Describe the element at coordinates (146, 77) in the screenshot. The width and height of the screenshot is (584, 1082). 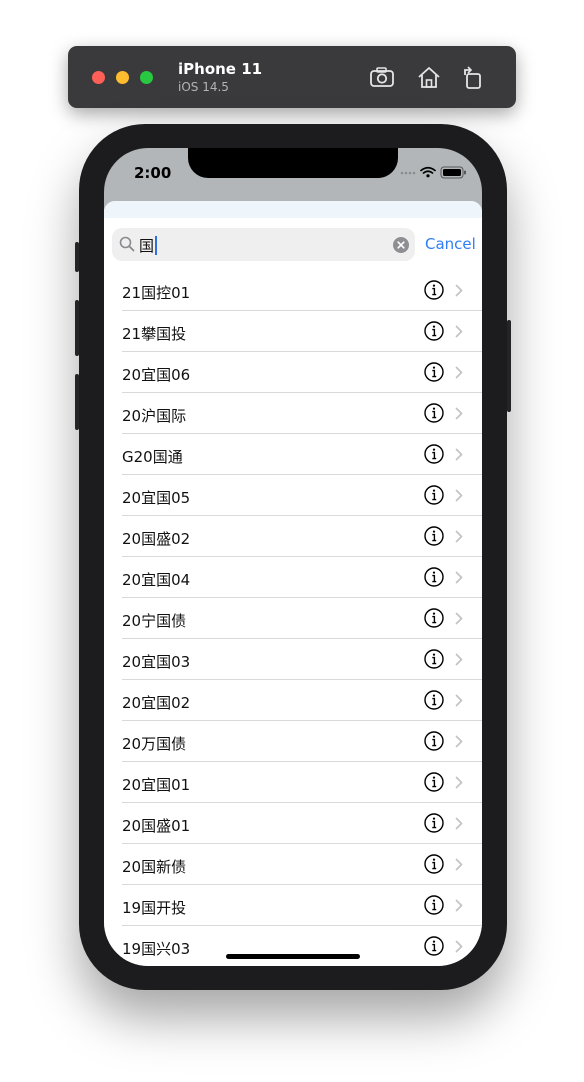
I see `zoom-window-button` at that location.